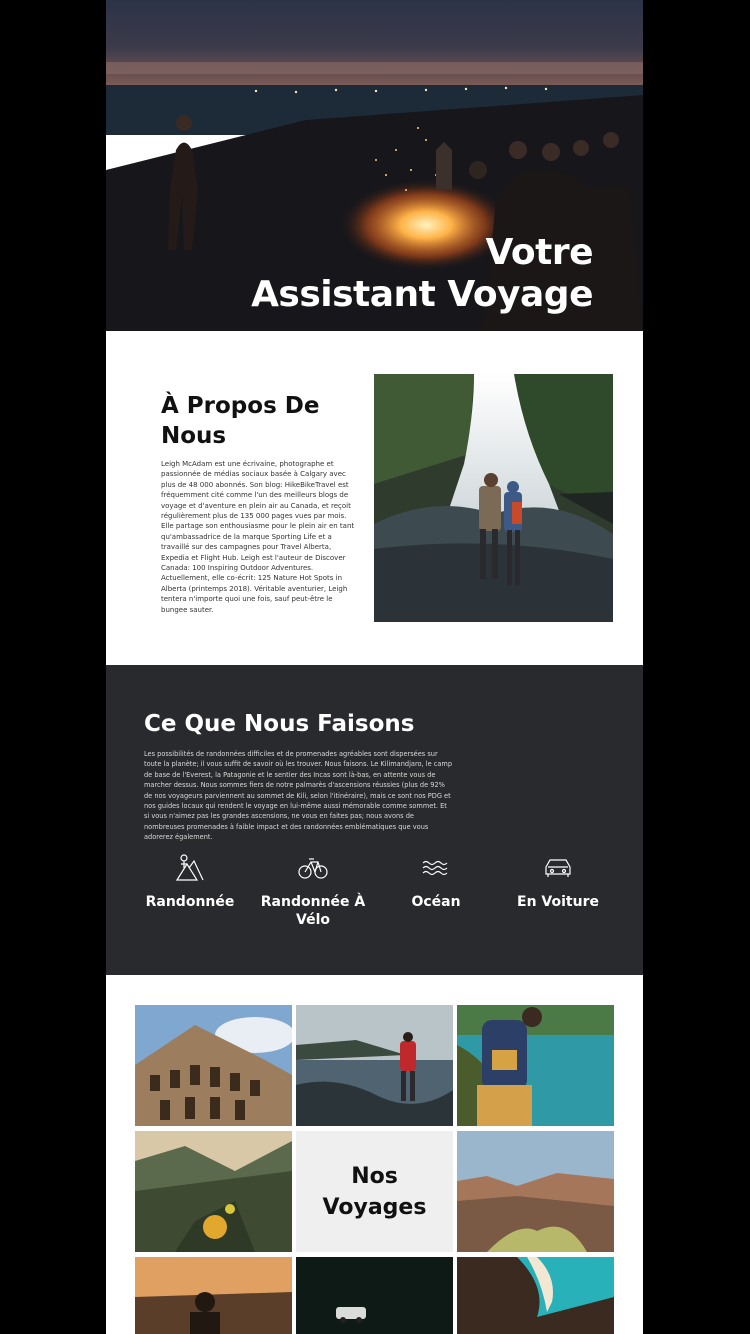 The width and height of the screenshot is (750, 1334). I want to click on activity-car: En Voiture, so click(558, 881).